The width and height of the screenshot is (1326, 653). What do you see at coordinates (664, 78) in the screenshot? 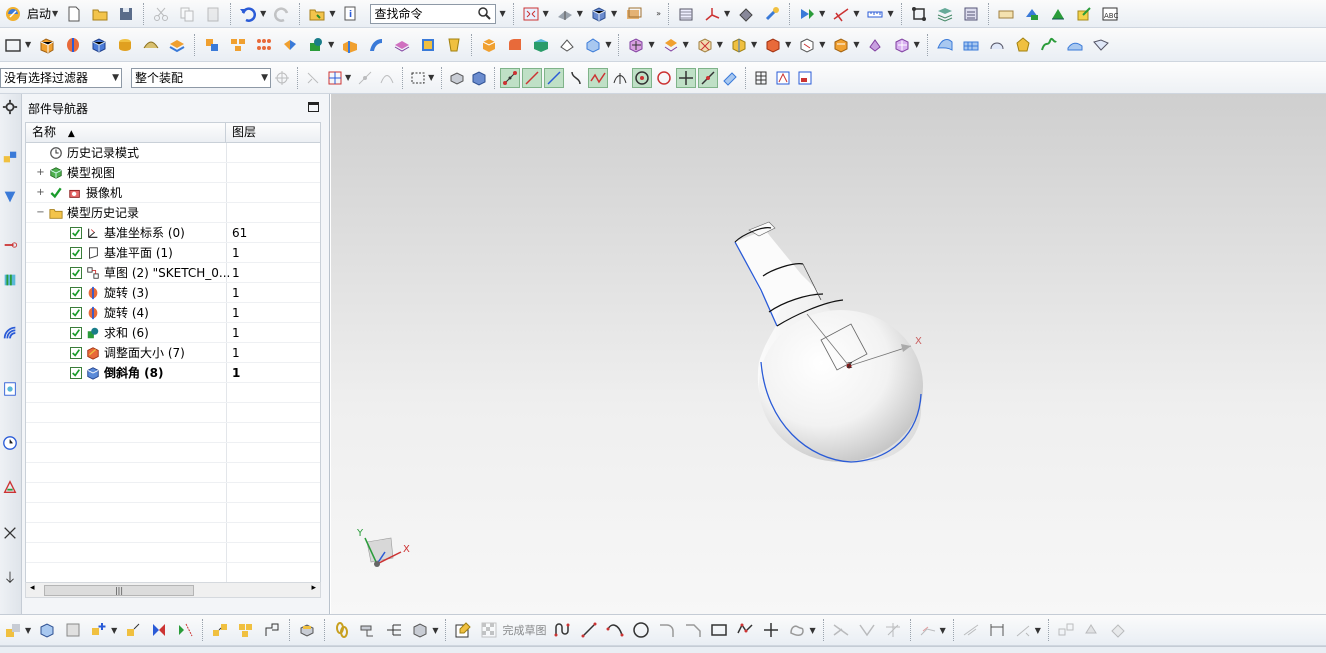
I see `snap-quadrant-icon` at bounding box center [664, 78].